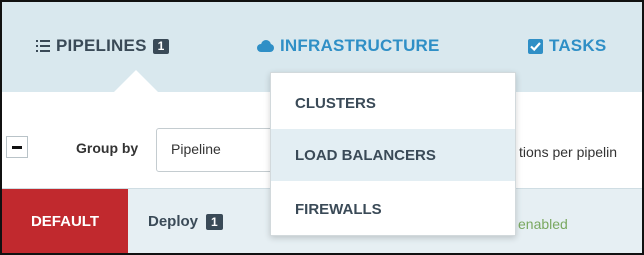 Image resolution: width=644 pixels, height=255 pixels. Describe the element at coordinates (393, 209) in the screenshot. I see `menu-item-firewalls: FIREWALLS` at that location.